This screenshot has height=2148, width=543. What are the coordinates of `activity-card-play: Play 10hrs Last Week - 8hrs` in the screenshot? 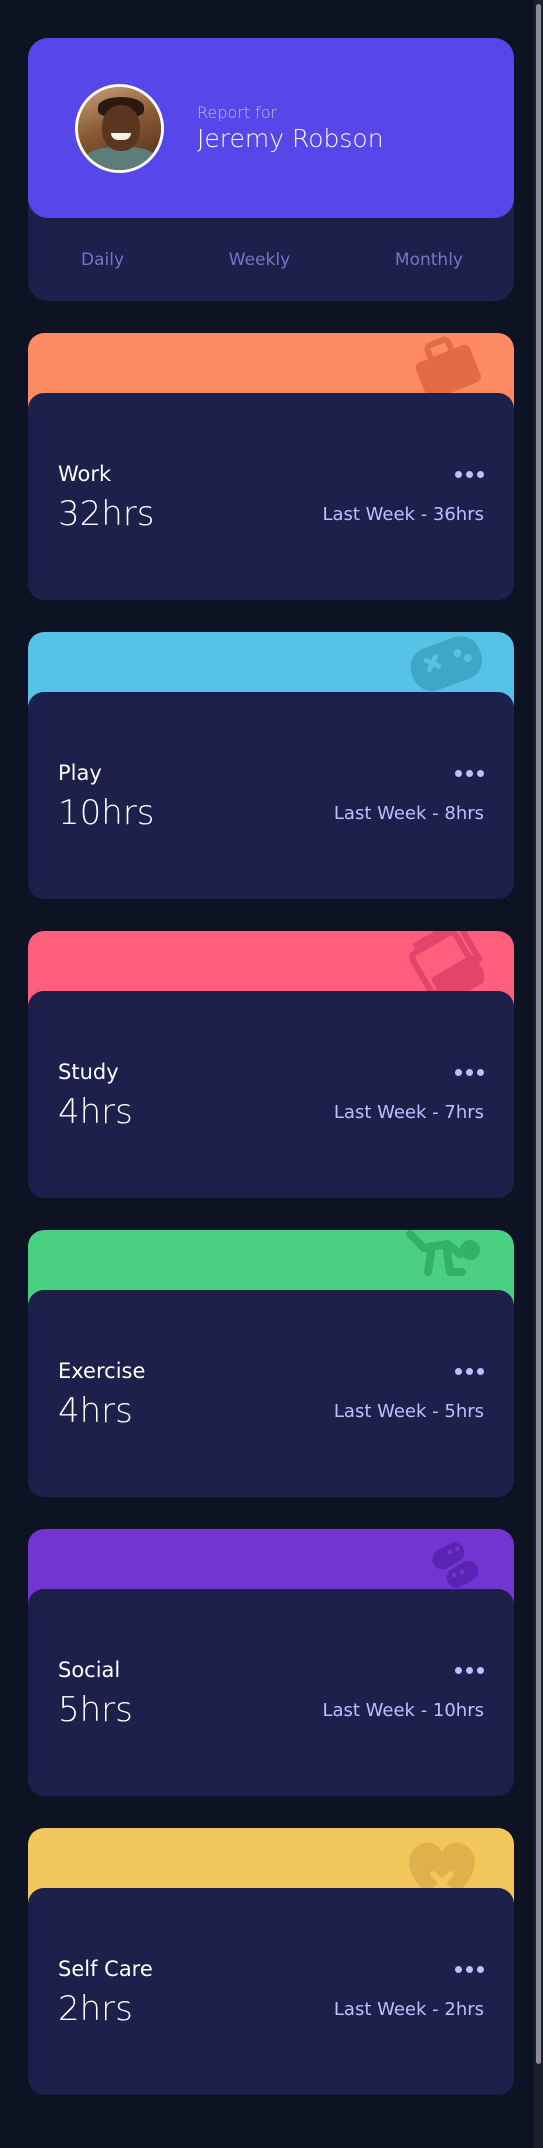 It's located at (271, 765).